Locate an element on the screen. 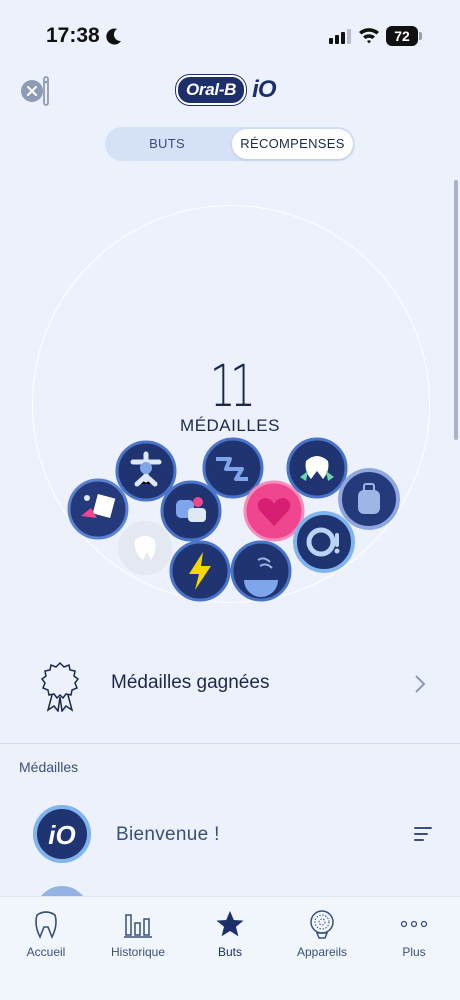 This screenshot has height=1000, width=460. battery-level: 72 is located at coordinates (402, 36).